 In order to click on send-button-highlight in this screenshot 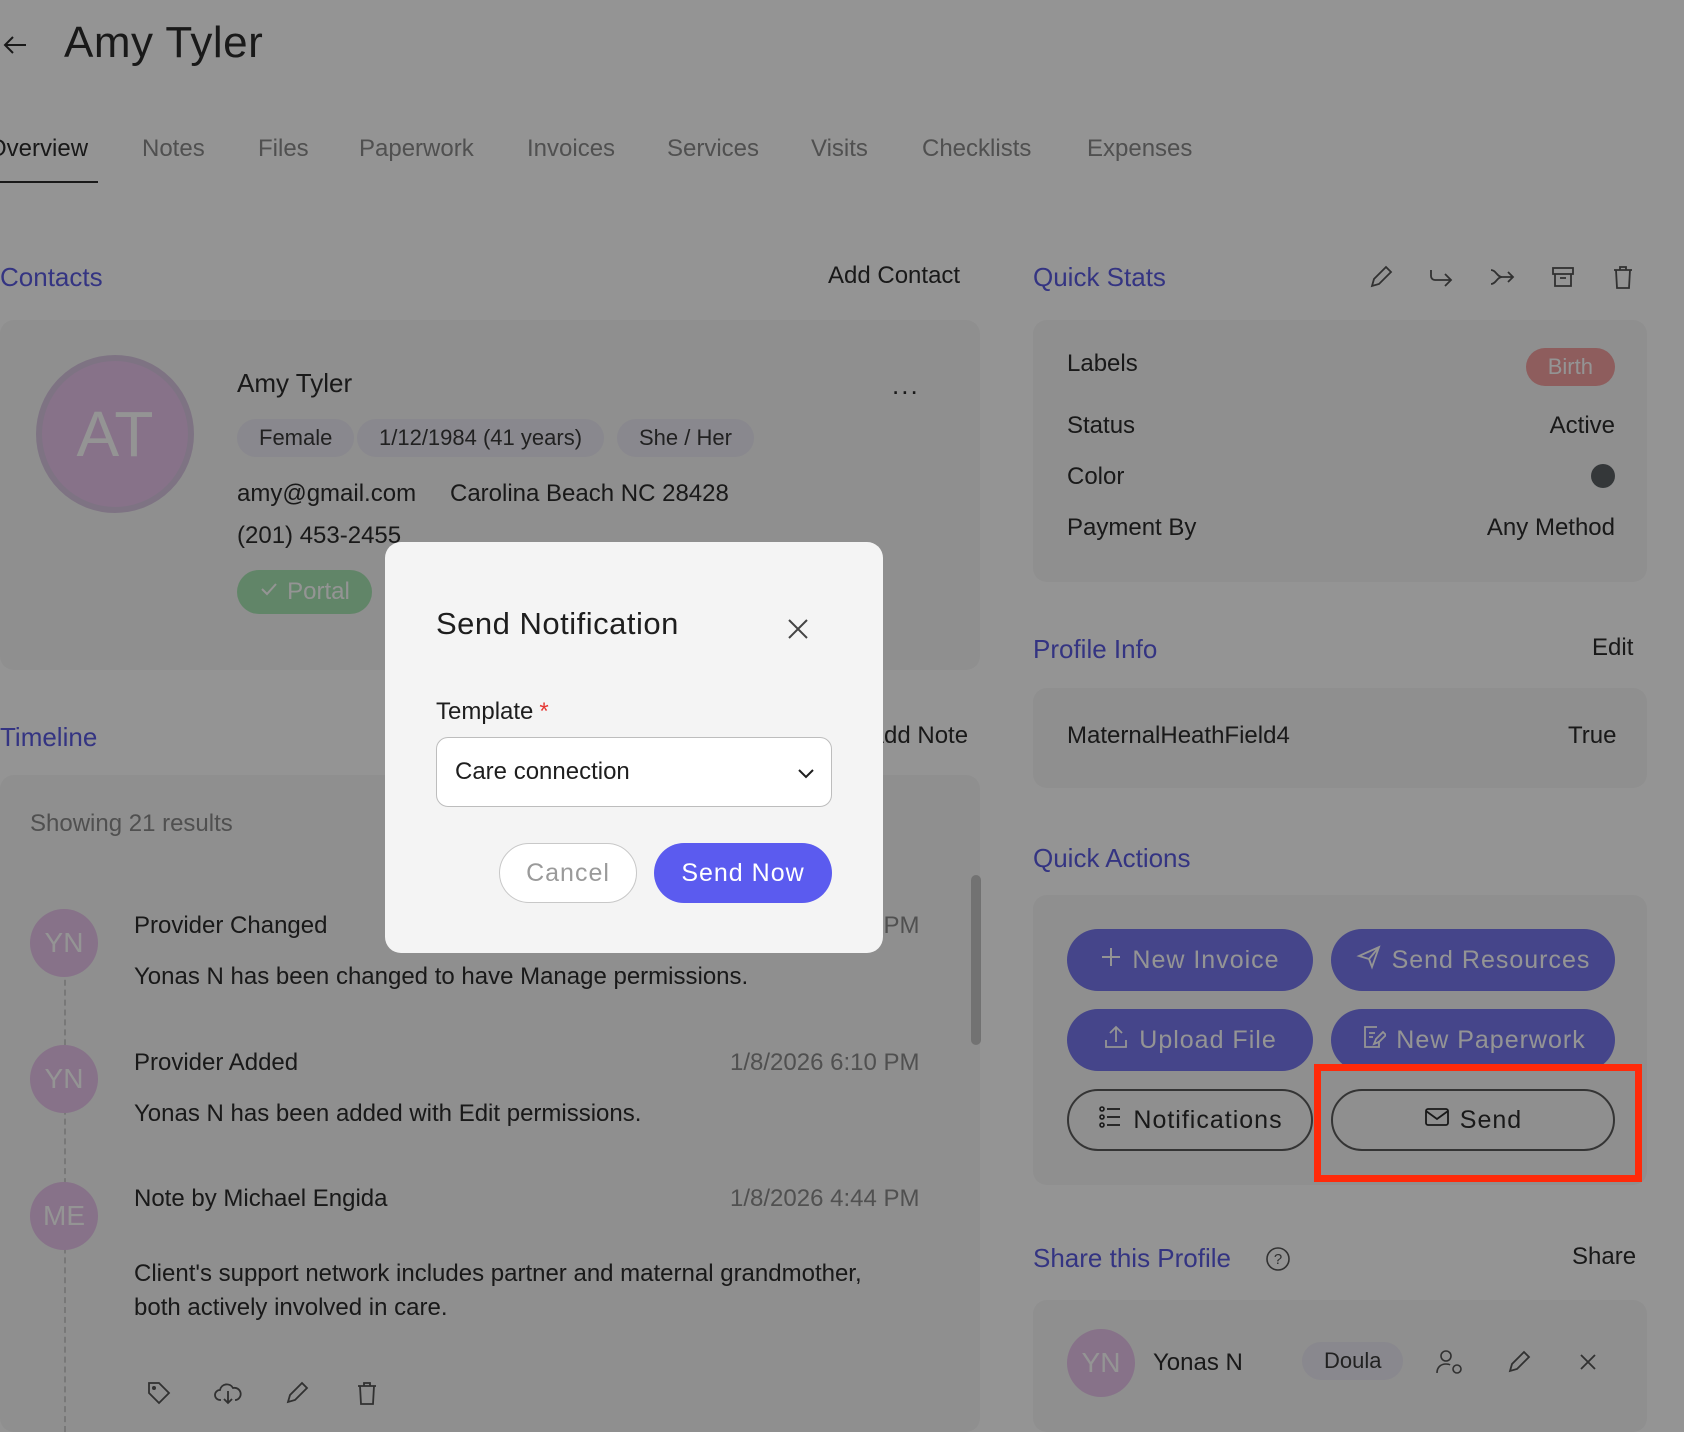, I will do `click(1478, 1123)`.